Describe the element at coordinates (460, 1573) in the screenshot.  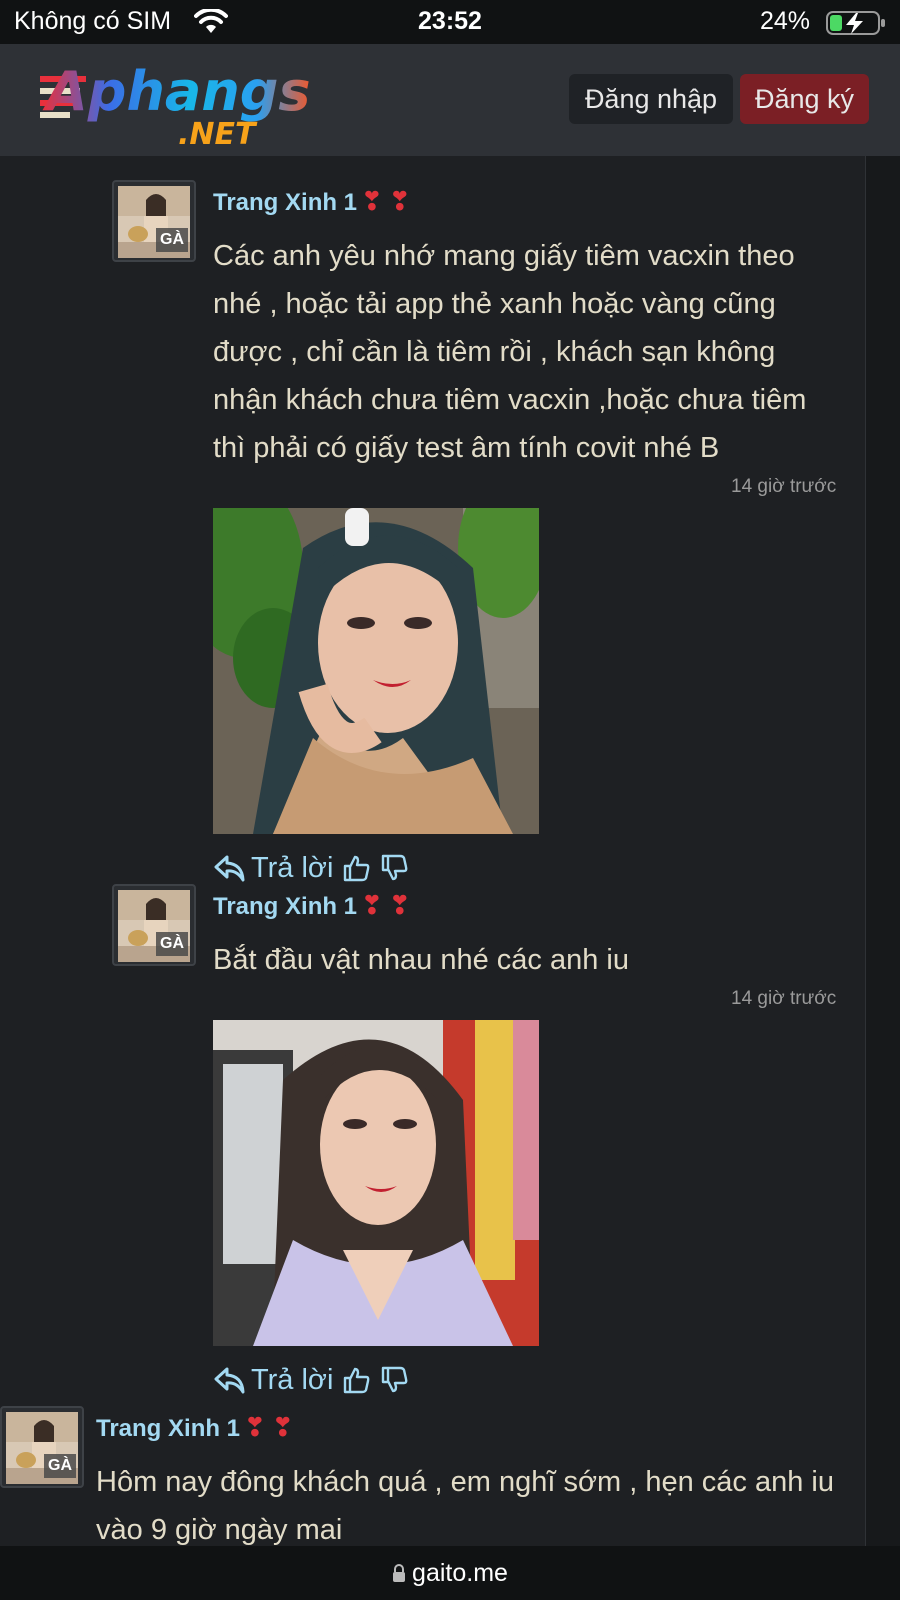
I see `url-domain: gaito.me` at that location.